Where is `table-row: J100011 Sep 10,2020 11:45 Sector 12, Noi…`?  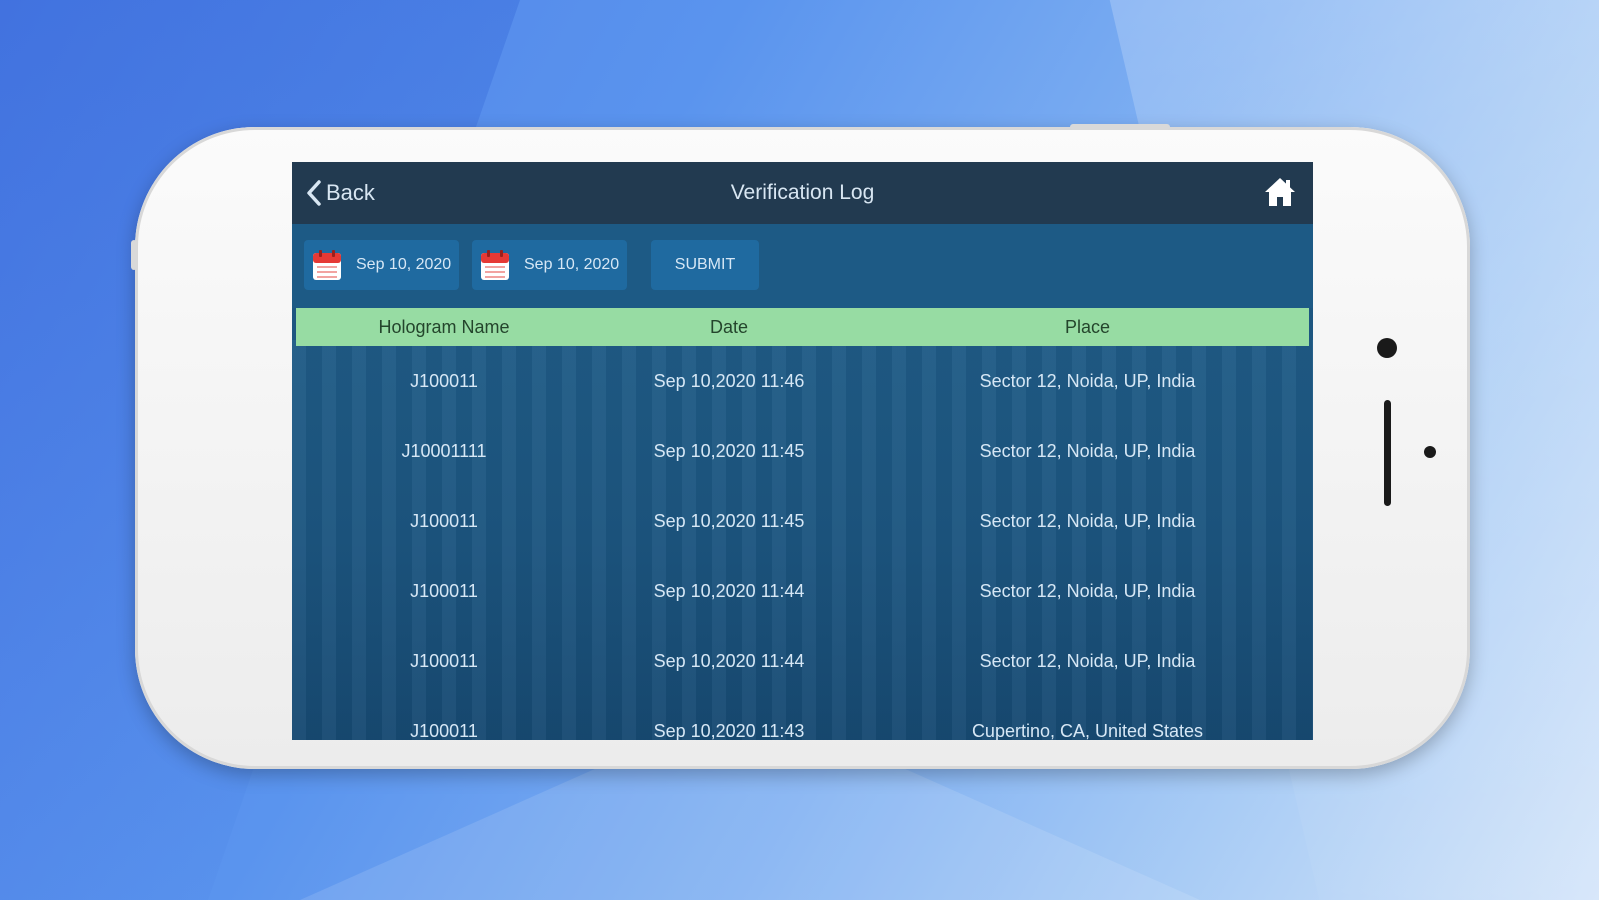 table-row: J100011 Sep 10,2020 11:45 Sector 12, Noi… is located at coordinates (802, 521).